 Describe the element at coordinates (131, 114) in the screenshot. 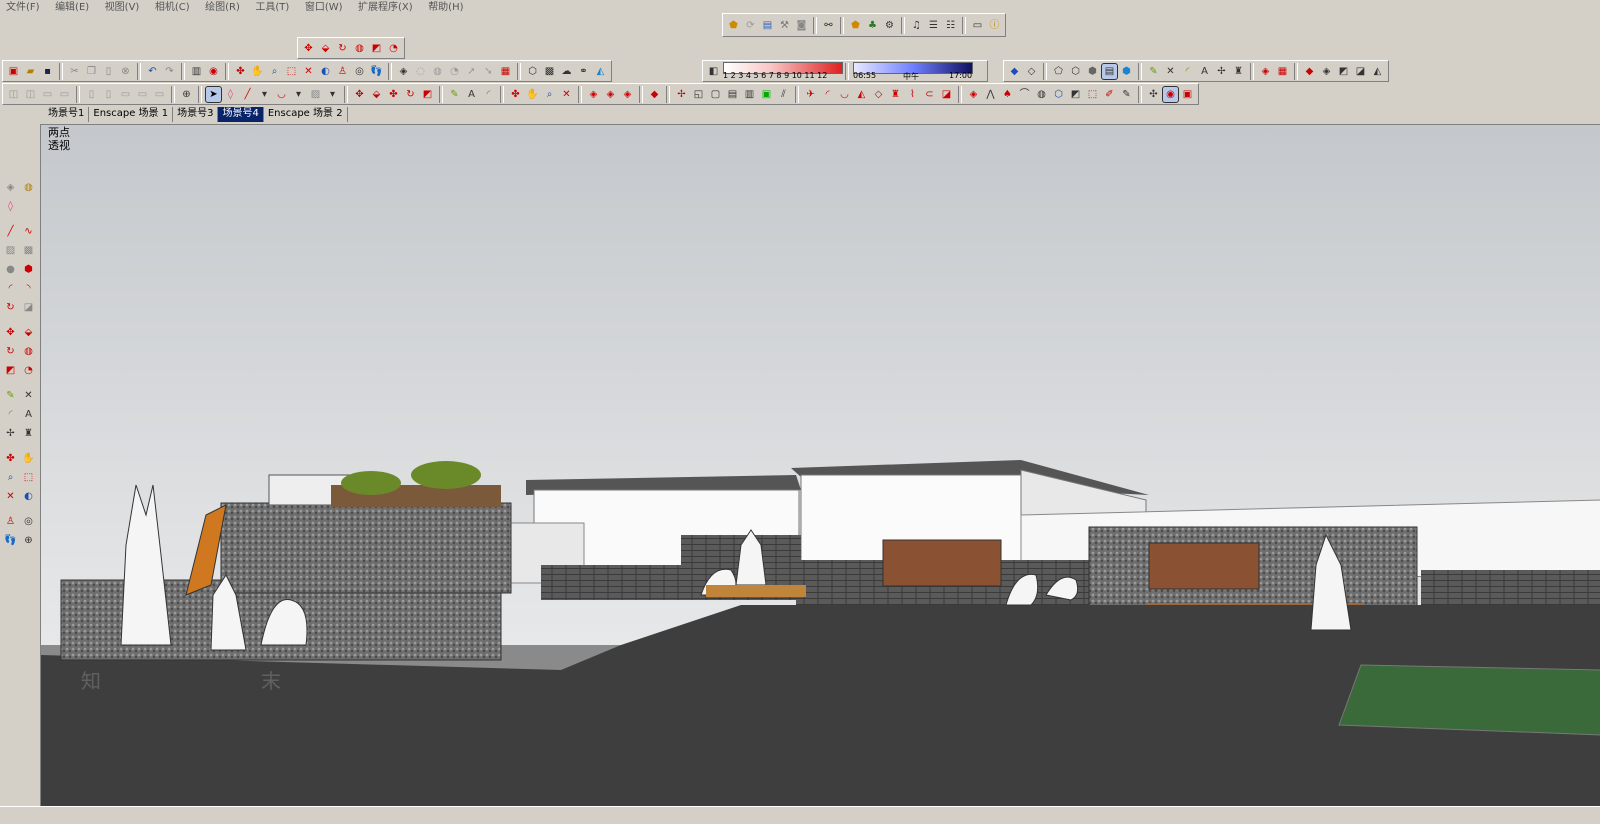

I see `tab-enscape-1: Enscape 场景 1` at that location.